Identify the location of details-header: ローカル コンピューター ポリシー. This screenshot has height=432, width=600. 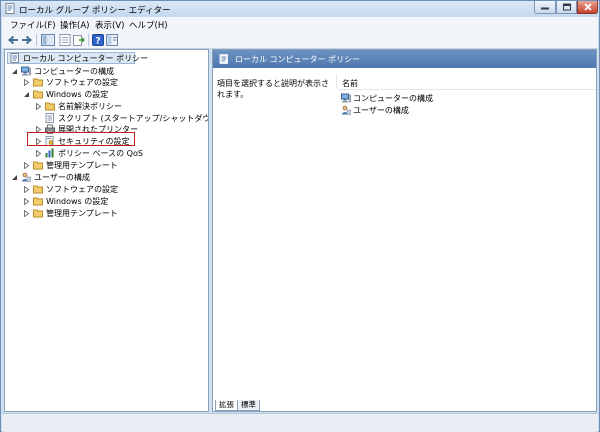
(404, 59).